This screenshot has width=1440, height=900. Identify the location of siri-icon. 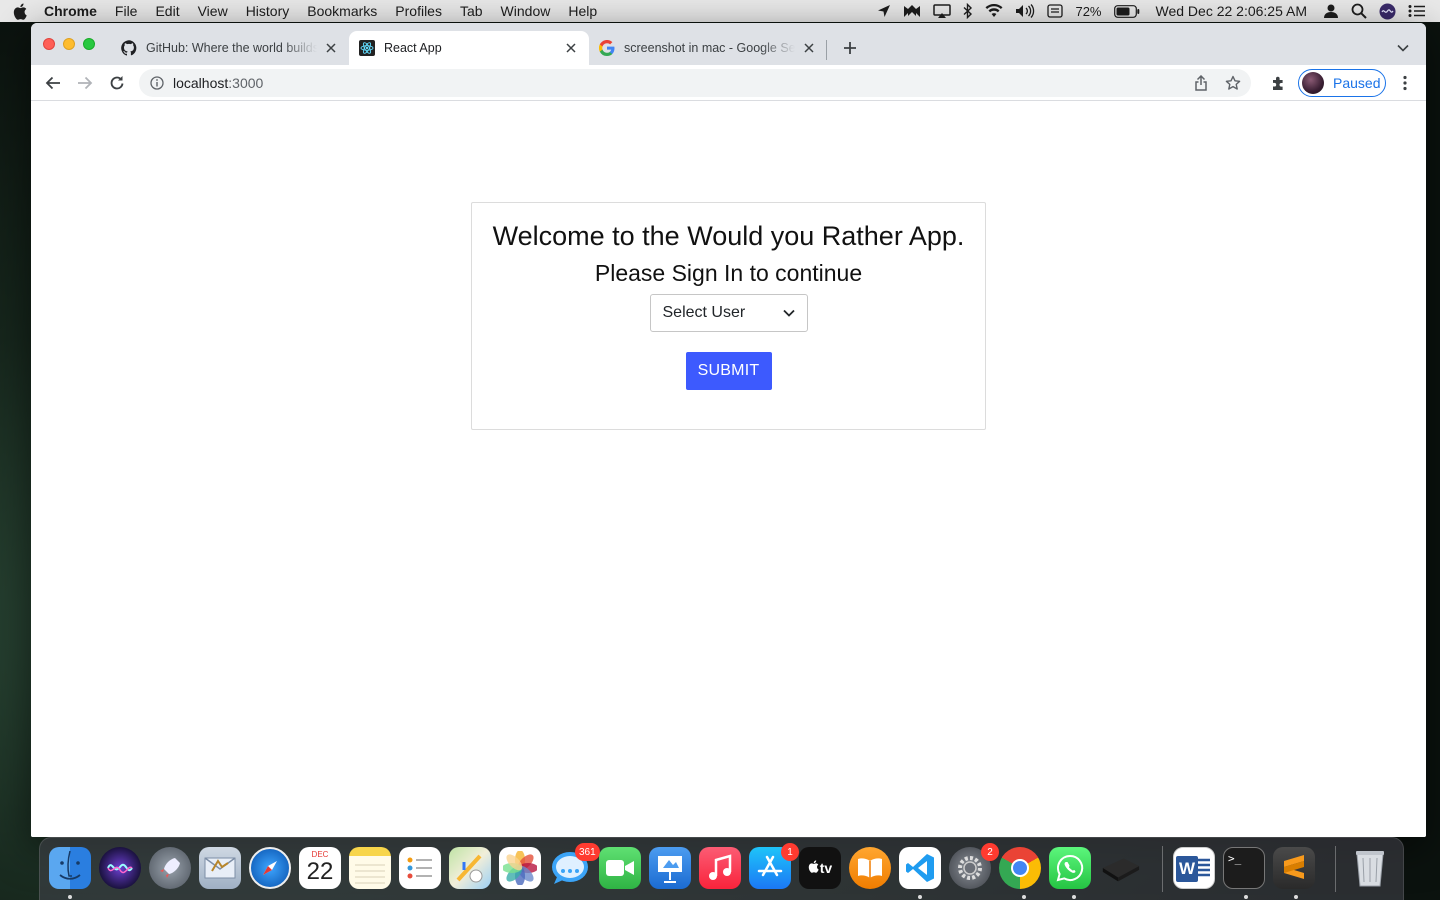
(1387, 11).